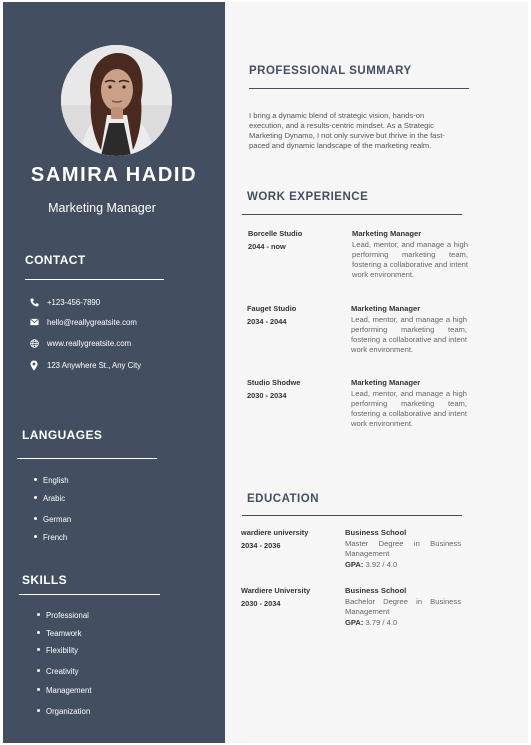 The width and height of the screenshot is (531, 745). What do you see at coordinates (87, 458) in the screenshot?
I see `languages-divider` at bounding box center [87, 458].